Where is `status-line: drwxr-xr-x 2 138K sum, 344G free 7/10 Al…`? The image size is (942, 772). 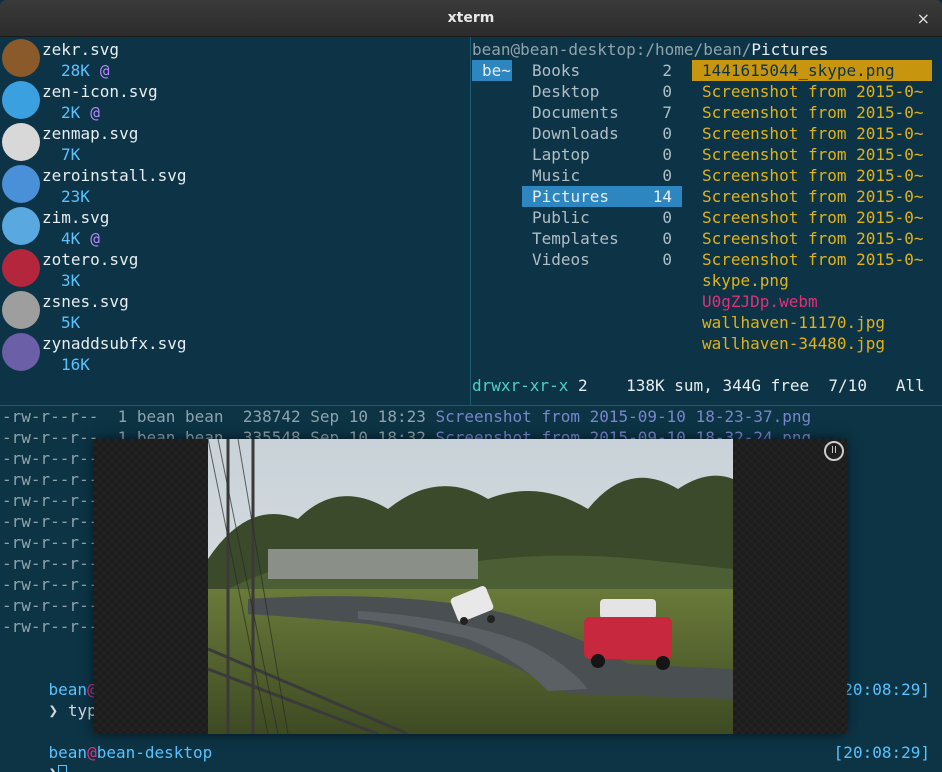 status-line: drwxr-xr-x 2 138K sum, 344G free 7/10 Al… is located at coordinates (698, 385).